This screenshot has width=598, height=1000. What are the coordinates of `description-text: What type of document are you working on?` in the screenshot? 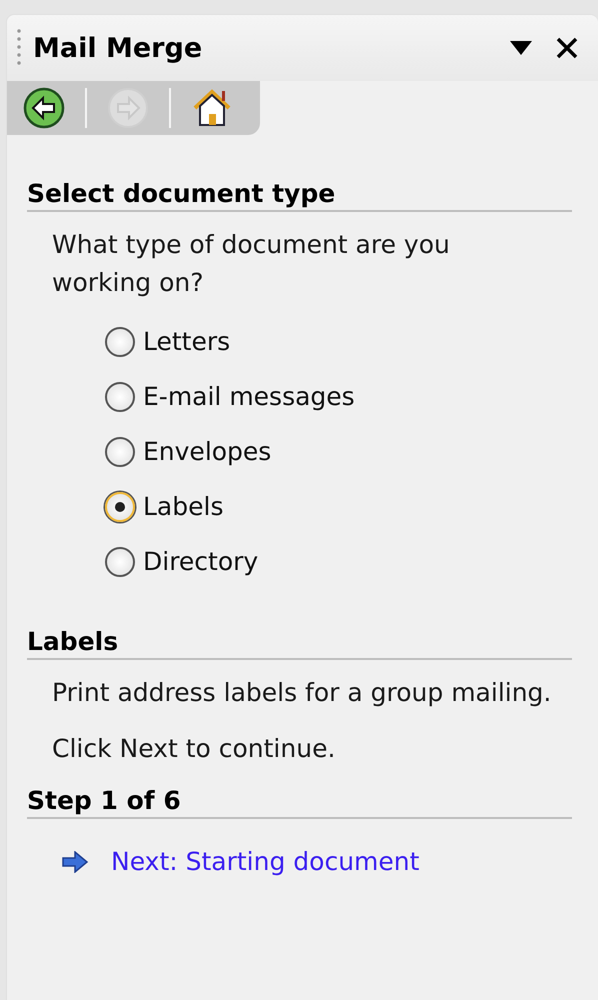 It's located at (251, 264).